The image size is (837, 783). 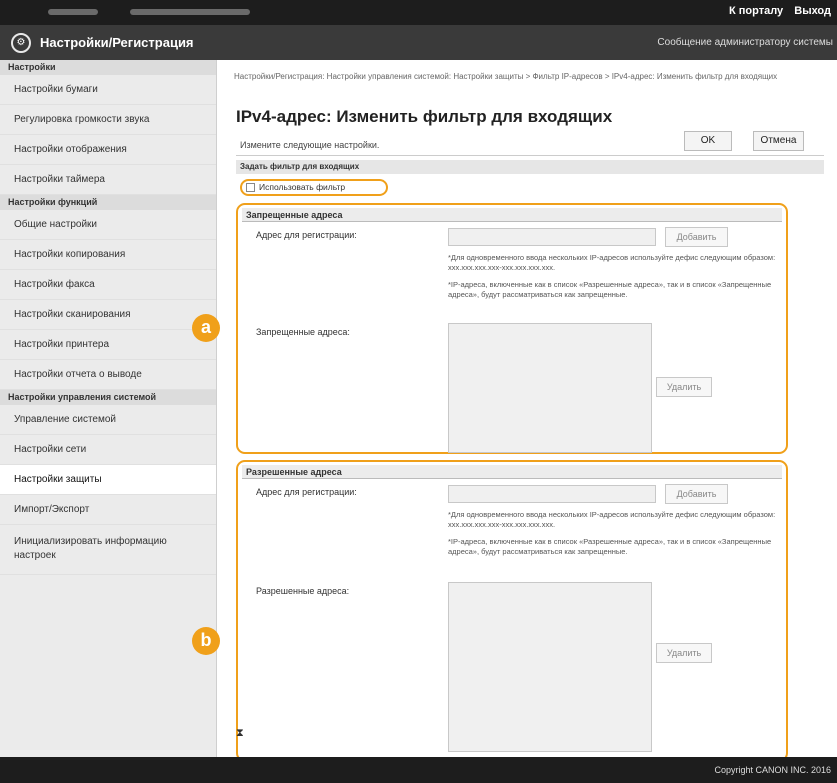 What do you see at coordinates (812, 11) in the screenshot?
I see `logout-link: Выход` at bounding box center [812, 11].